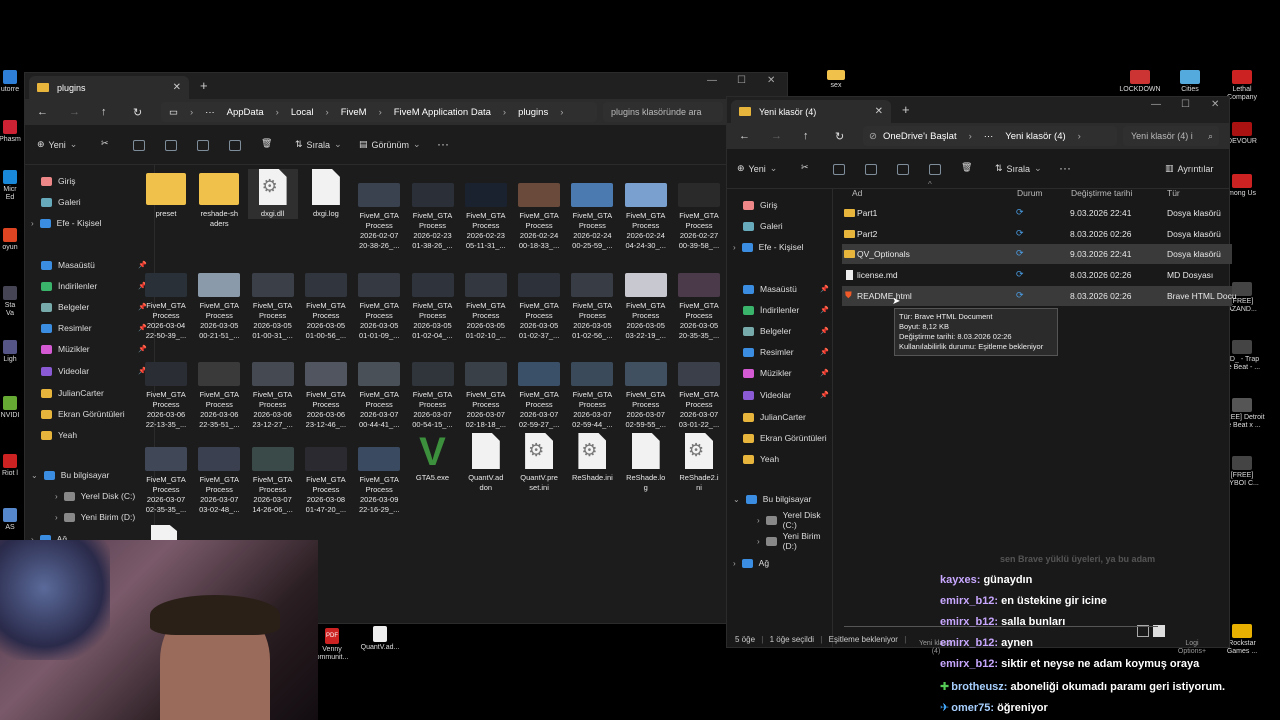 The width and height of the screenshot is (1280, 720). Describe the element at coordinates (920, 136) in the screenshot. I see `breadcrumb-onedrive: OneDrive'ı Başlat` at that location.